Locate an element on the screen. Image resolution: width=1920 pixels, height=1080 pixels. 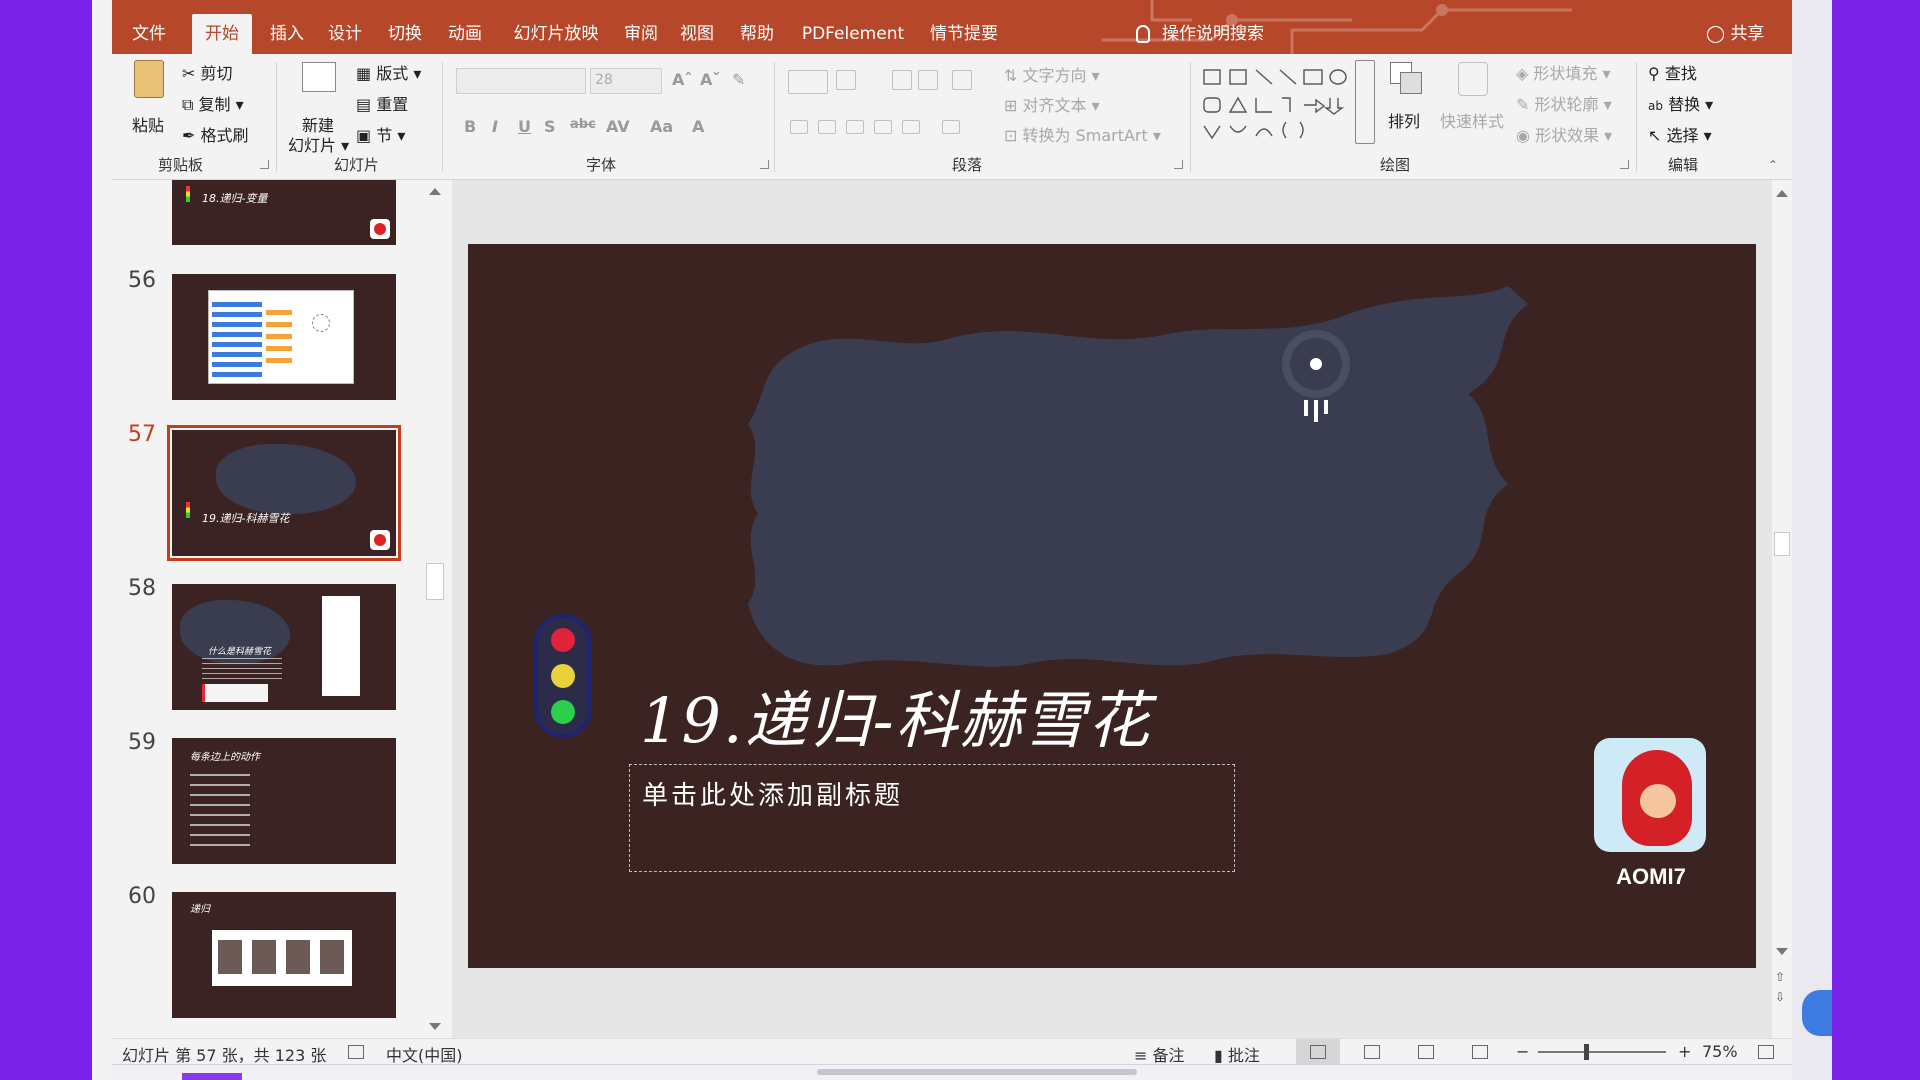
drawing-launcher-icon is located at coordinates (1624, 164).